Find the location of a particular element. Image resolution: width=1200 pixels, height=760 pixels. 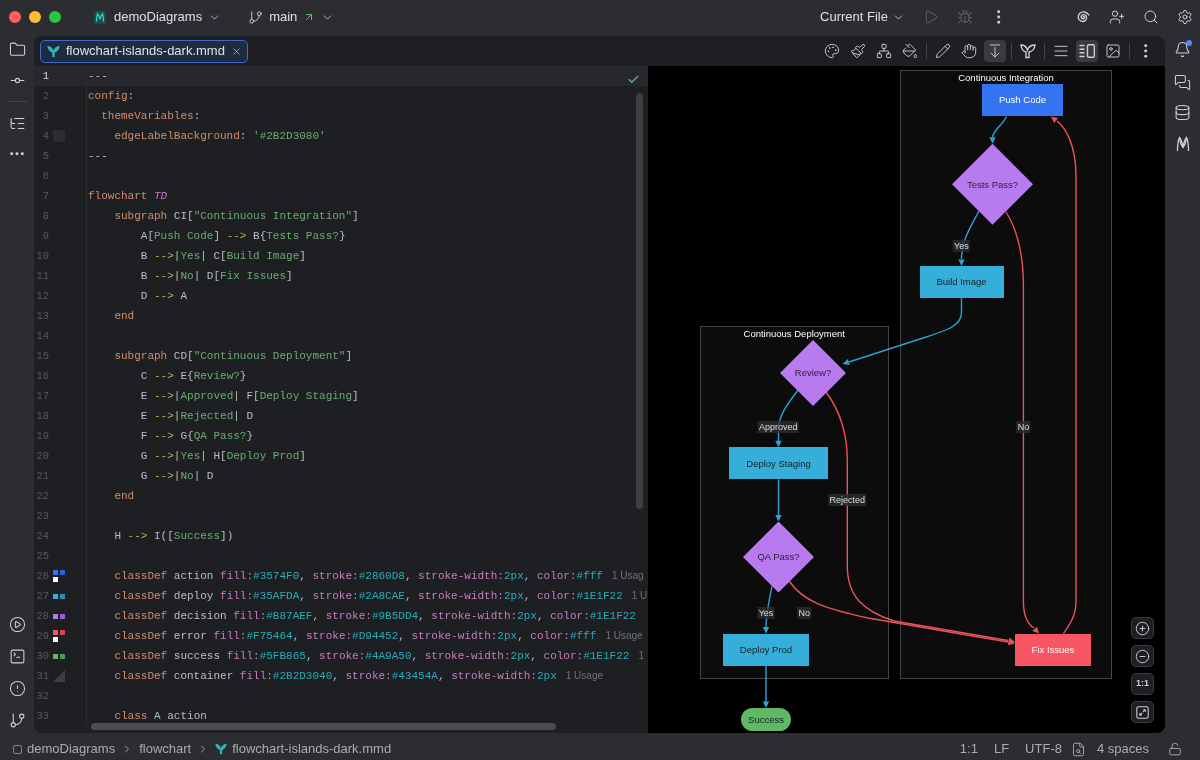

project-selector: demoDiagrams is located at coordinates (158, 17).